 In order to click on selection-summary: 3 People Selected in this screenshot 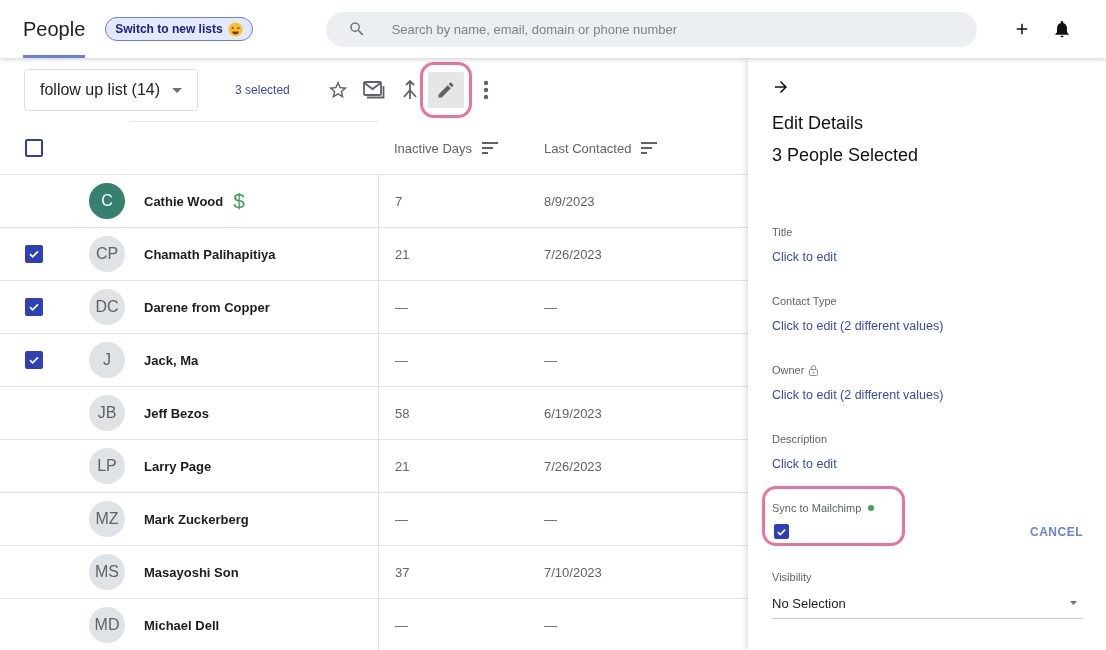, I will do `click(846, 155)`.